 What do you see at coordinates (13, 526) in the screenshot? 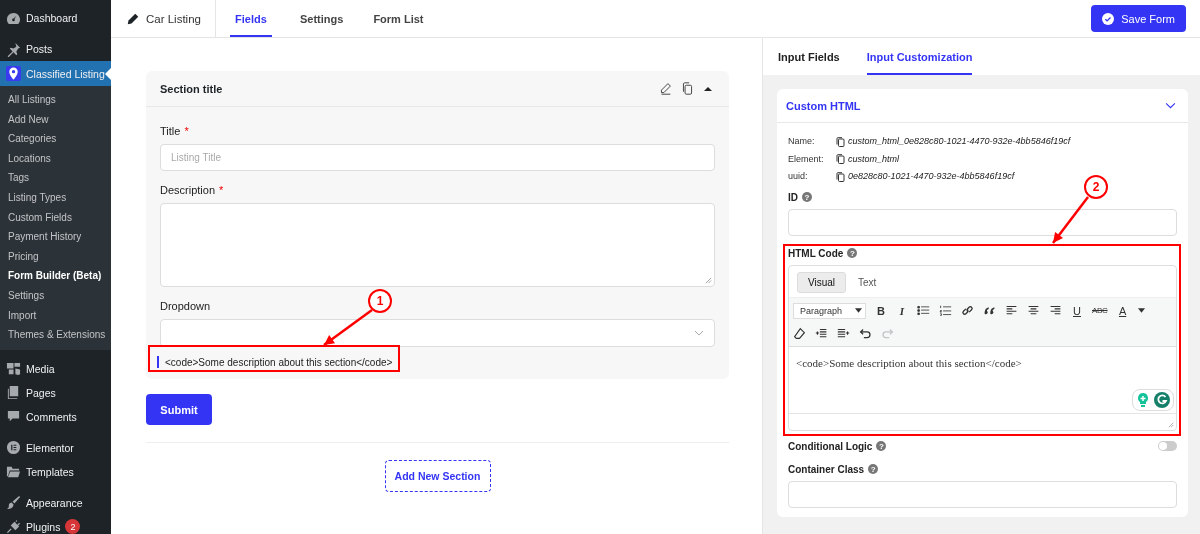
I see `plug-icon` at bounding box center [13, 526].